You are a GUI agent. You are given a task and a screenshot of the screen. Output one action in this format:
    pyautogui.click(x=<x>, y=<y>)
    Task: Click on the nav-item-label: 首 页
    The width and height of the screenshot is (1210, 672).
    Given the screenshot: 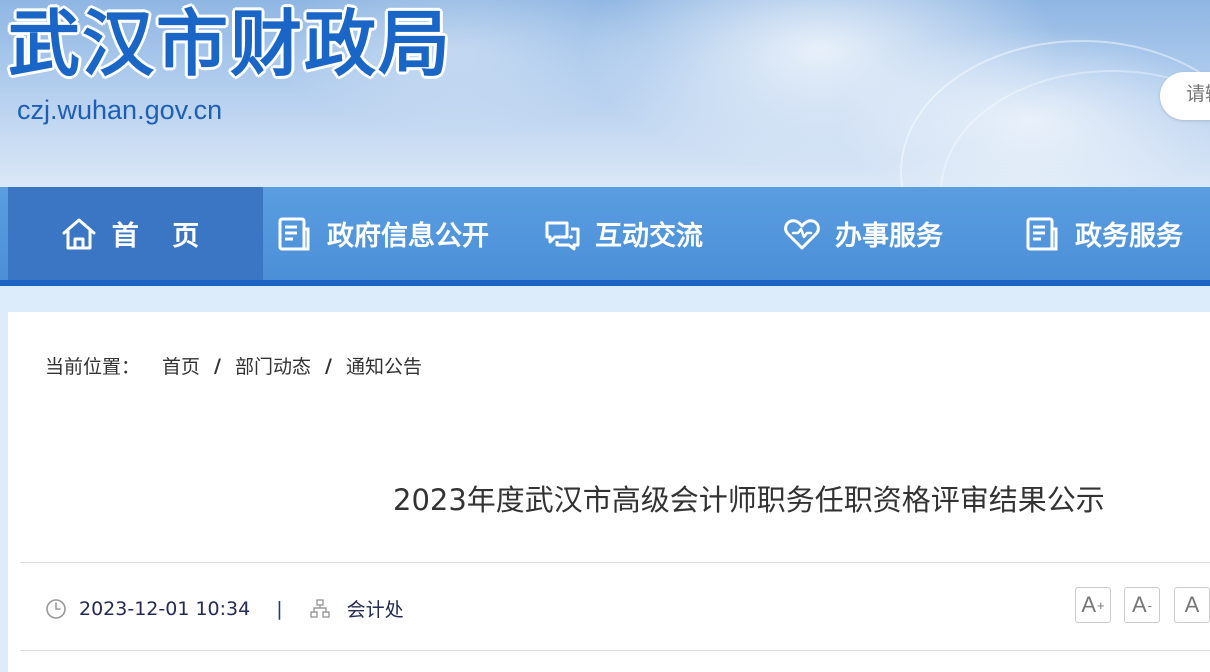 What is the action you would take?
    pyautogui.click(x=161, y=236)
    